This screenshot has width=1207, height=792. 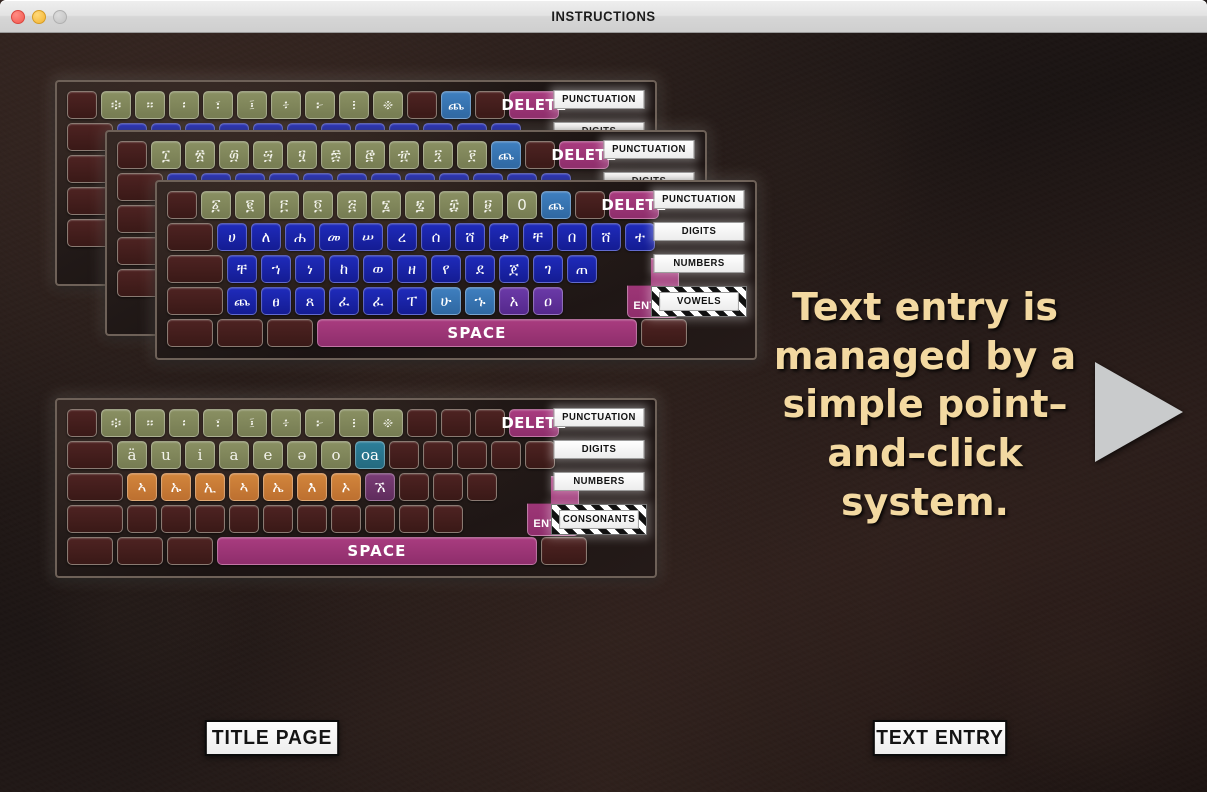 I want to click on key-0: 0, so click(x=522, y=205).